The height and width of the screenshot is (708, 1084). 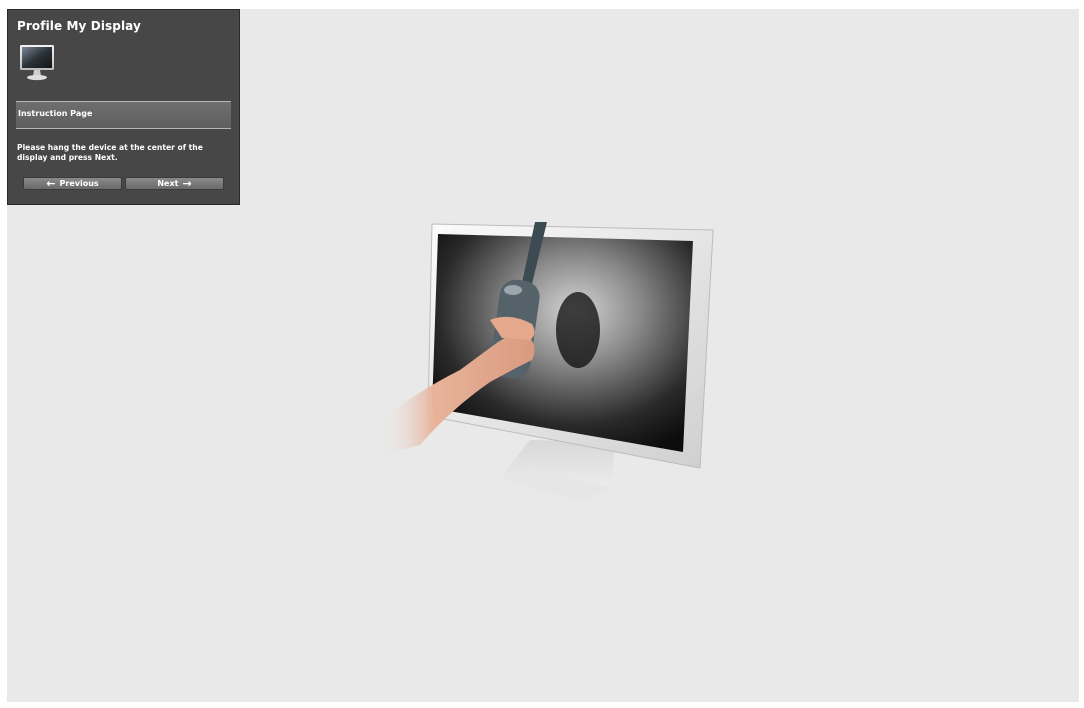 I want to click on monitor-with-colorimeter-illustration, so click(x=547, y=362).